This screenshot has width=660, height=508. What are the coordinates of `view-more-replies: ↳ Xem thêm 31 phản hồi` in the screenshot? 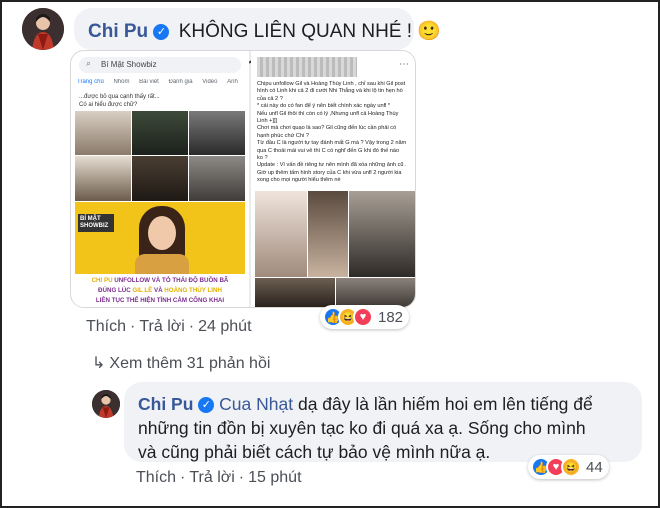 It's located at (181, 363).